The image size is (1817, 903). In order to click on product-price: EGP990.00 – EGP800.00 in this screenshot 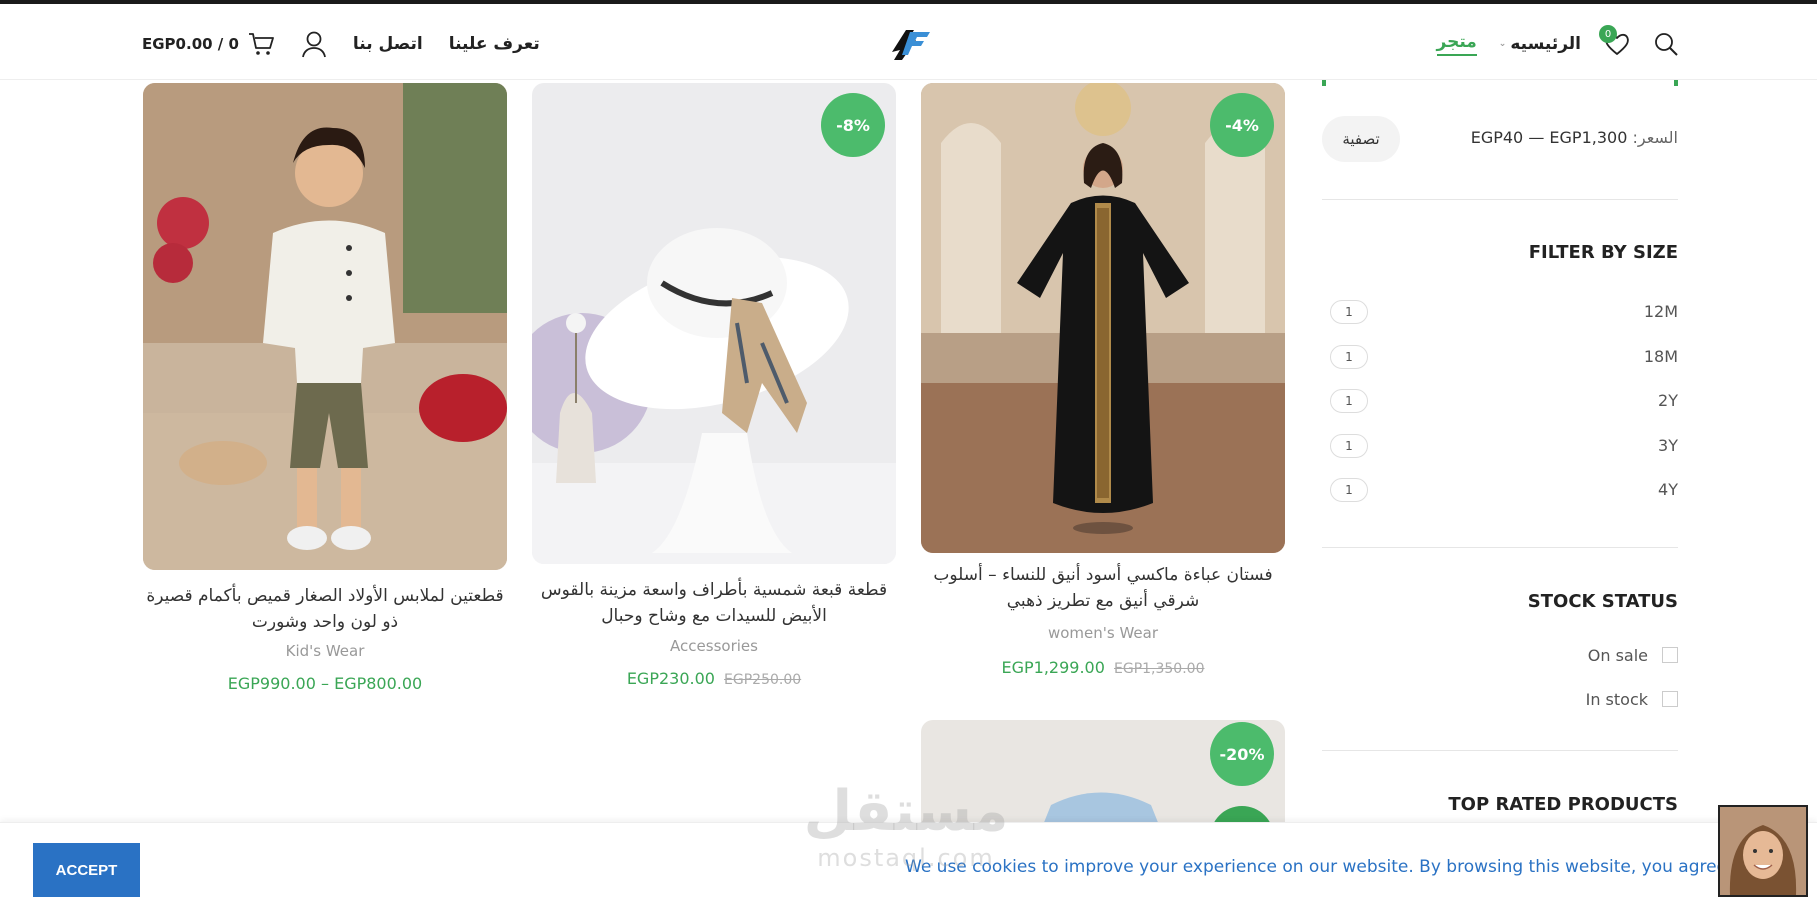, I will do `click(325, 683)`.